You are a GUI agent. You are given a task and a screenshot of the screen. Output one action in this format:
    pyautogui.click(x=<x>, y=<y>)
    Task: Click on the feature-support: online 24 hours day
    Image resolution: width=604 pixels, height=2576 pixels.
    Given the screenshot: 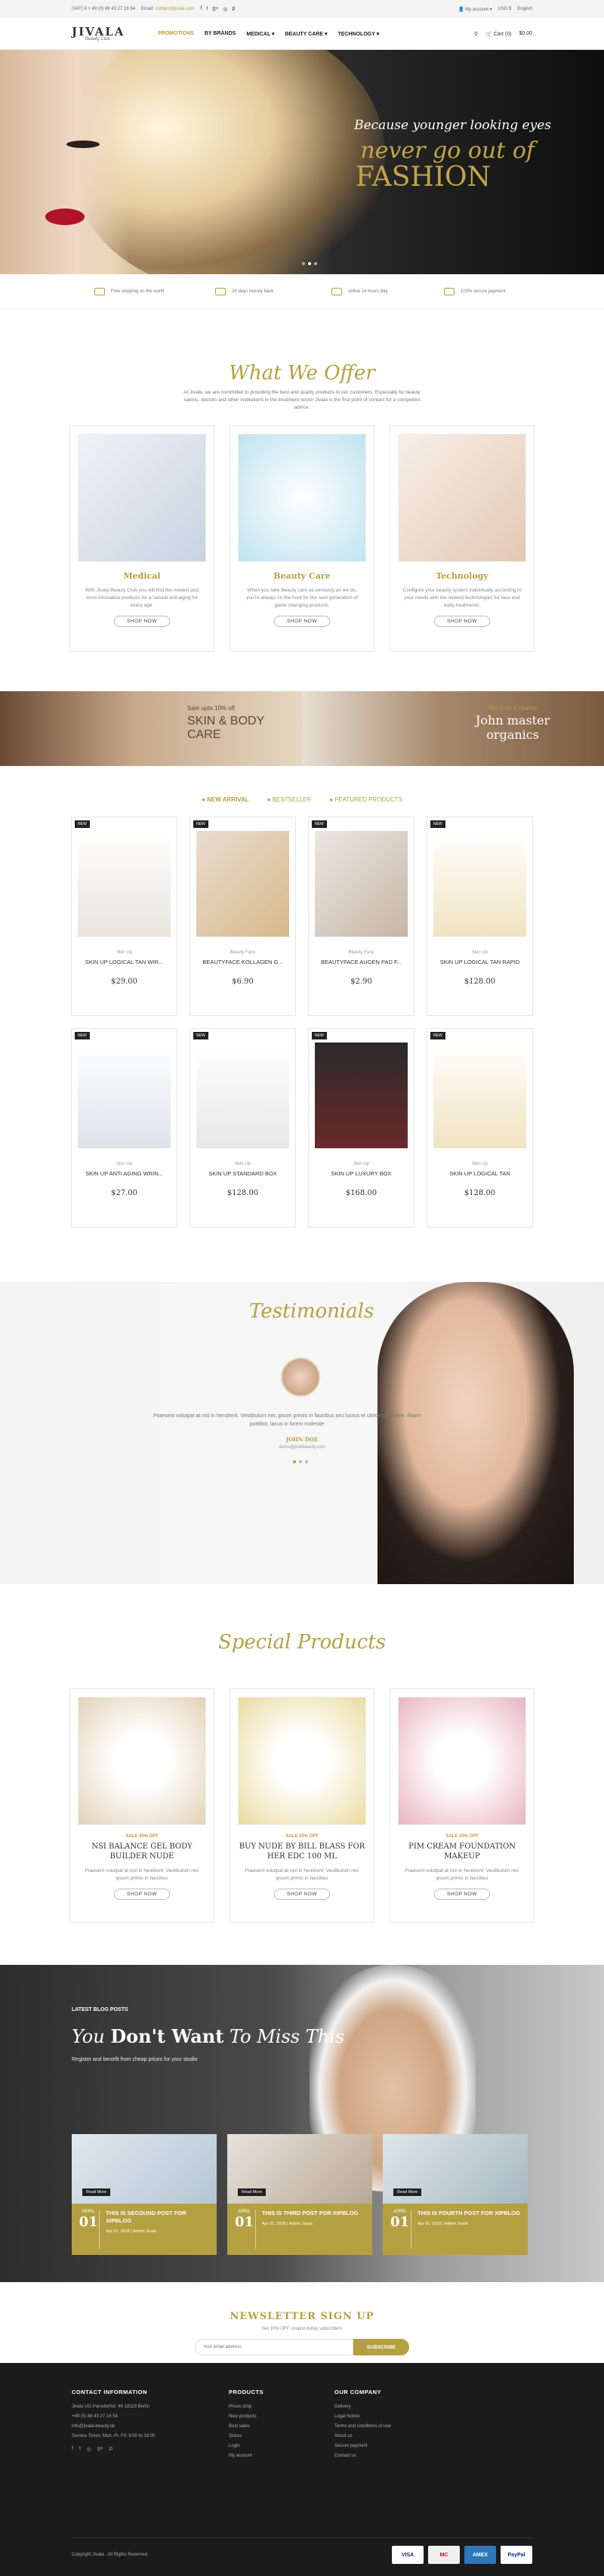 What is the action you would take?
    pyautogui.click(x=360, y=291)
    